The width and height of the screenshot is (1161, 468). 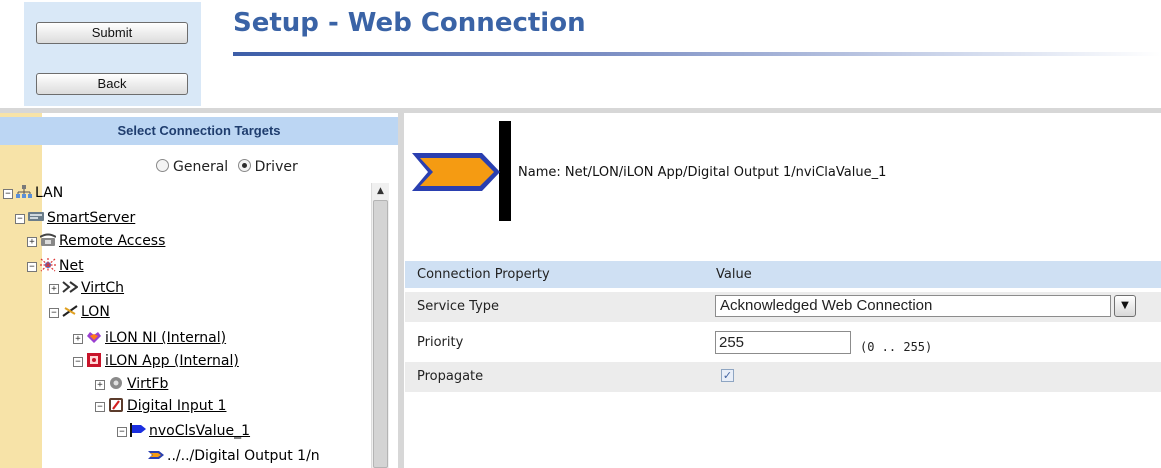 I want to click on target-mode-radios: General Driver, so click(x=227, y=167).